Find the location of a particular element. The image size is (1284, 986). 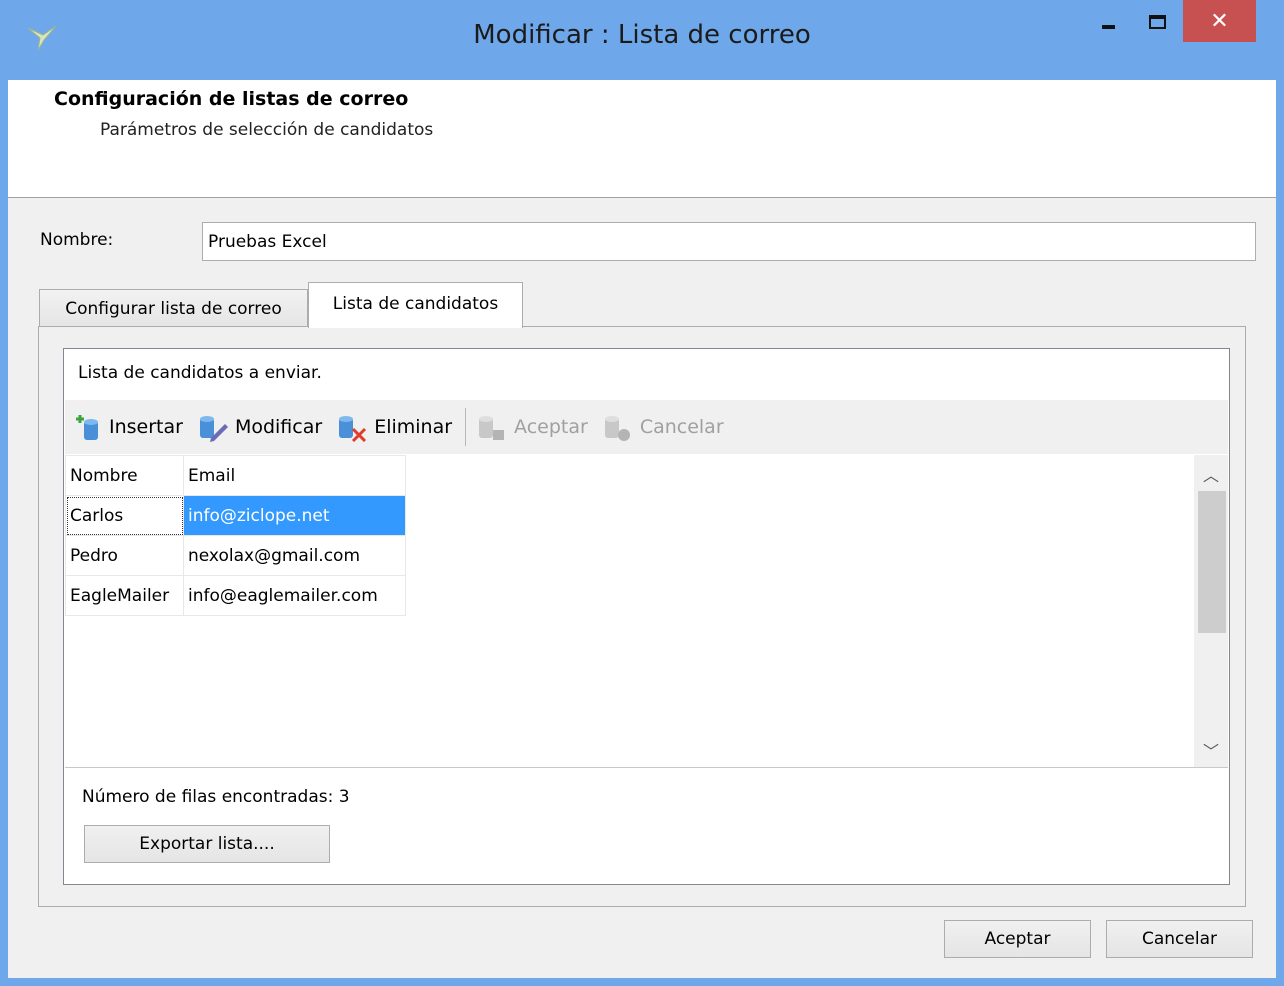

close-button: ✕ is located at coordinates (1219, 21).